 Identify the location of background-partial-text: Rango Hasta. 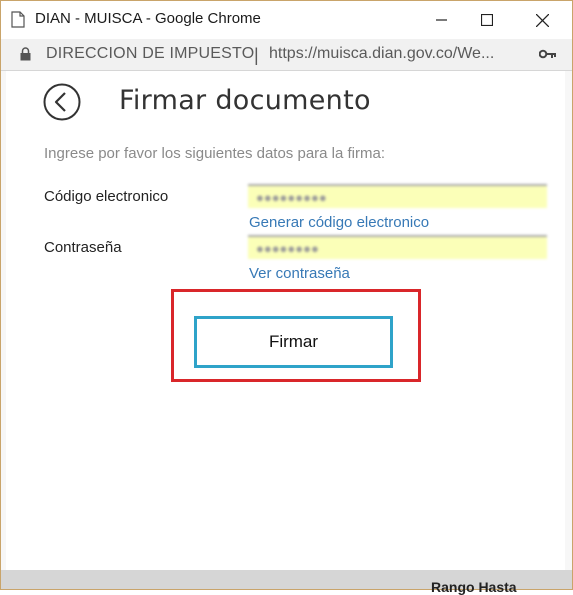
(474, 587).